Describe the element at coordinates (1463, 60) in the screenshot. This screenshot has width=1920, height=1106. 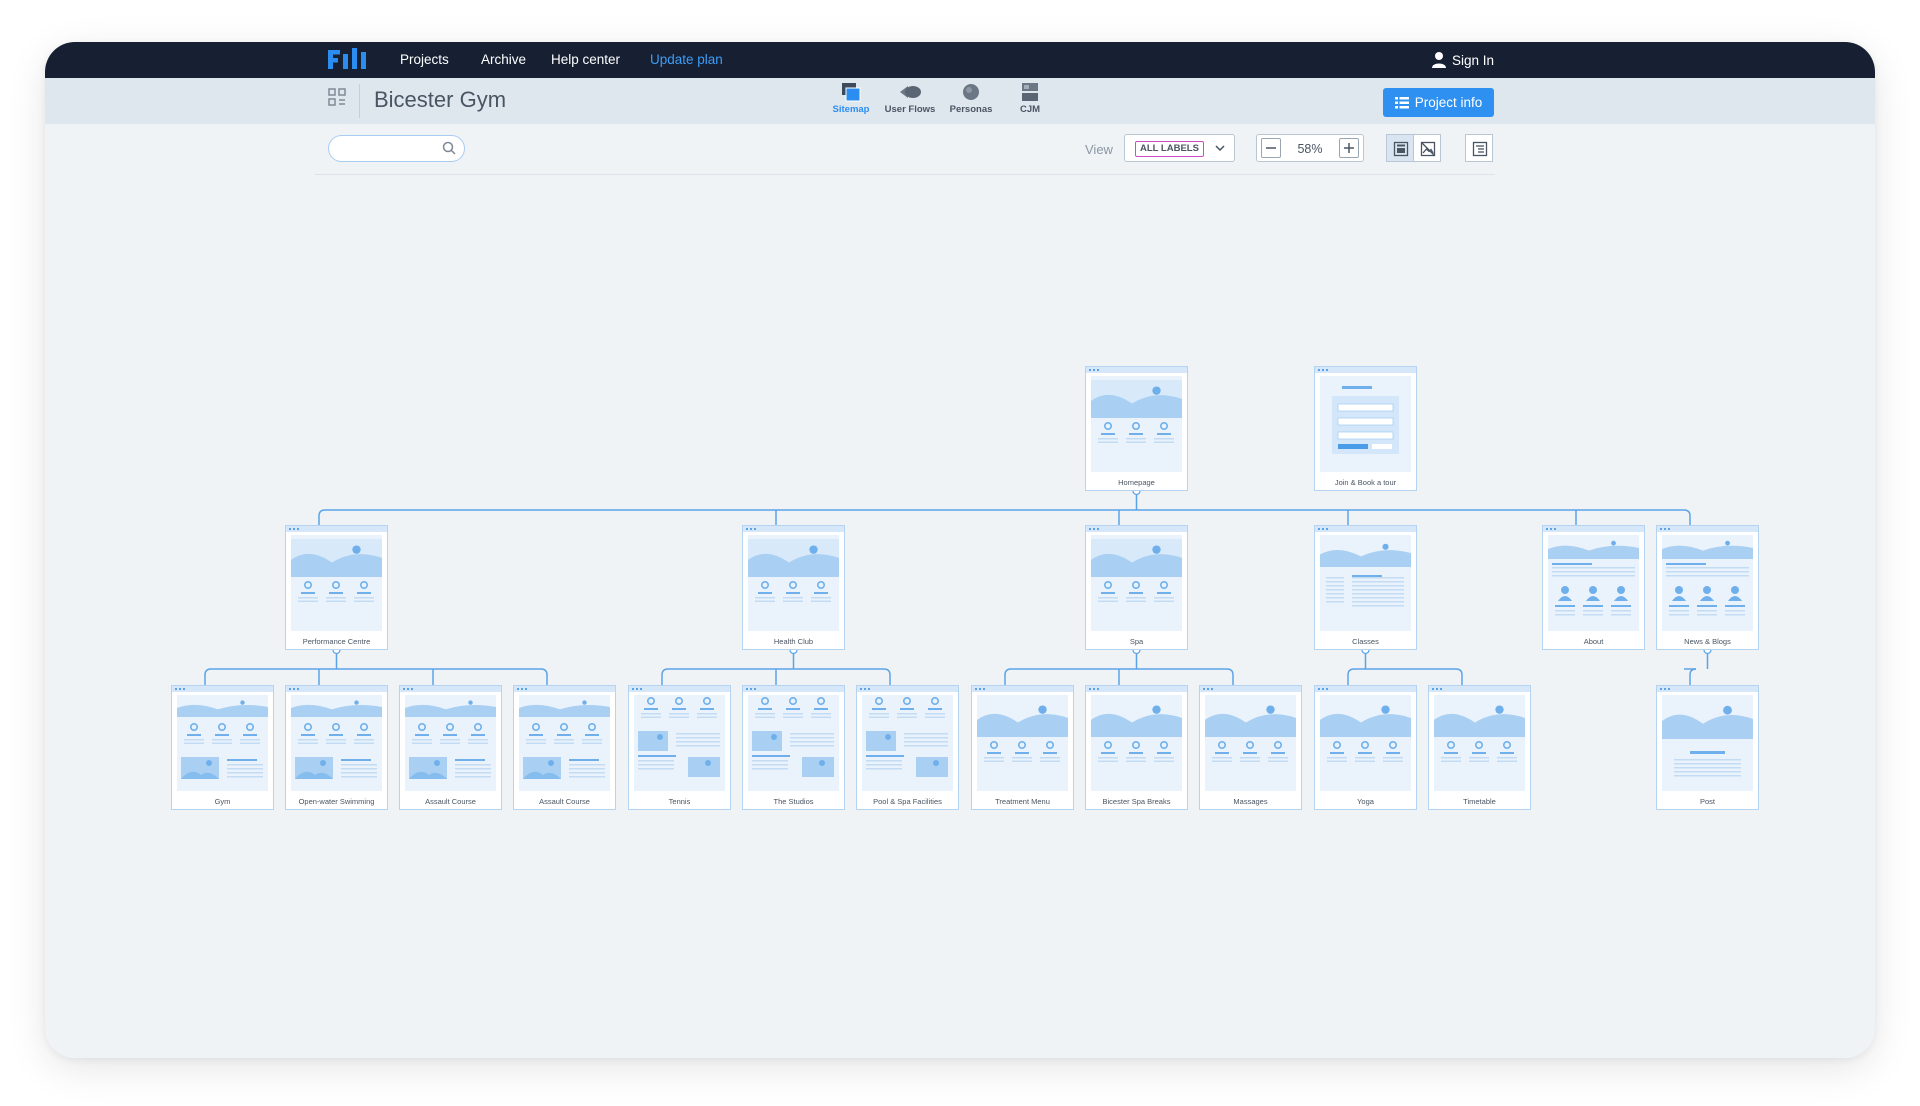
I see `sign-in-button: Sign In` at that location.